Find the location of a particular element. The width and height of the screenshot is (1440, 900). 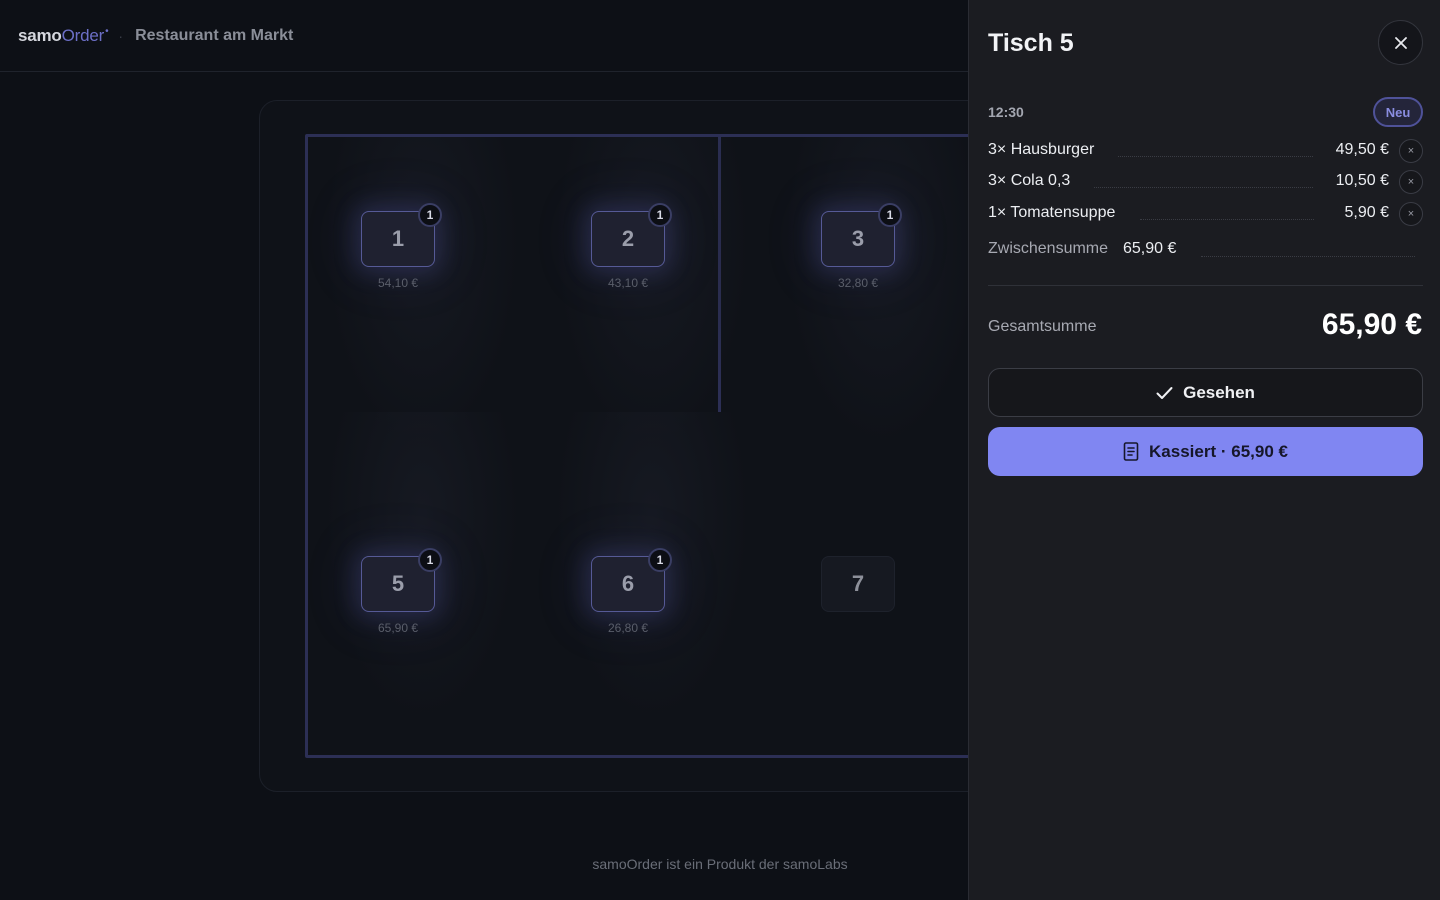

receipt-icon is located at coordinates (1131, 451).